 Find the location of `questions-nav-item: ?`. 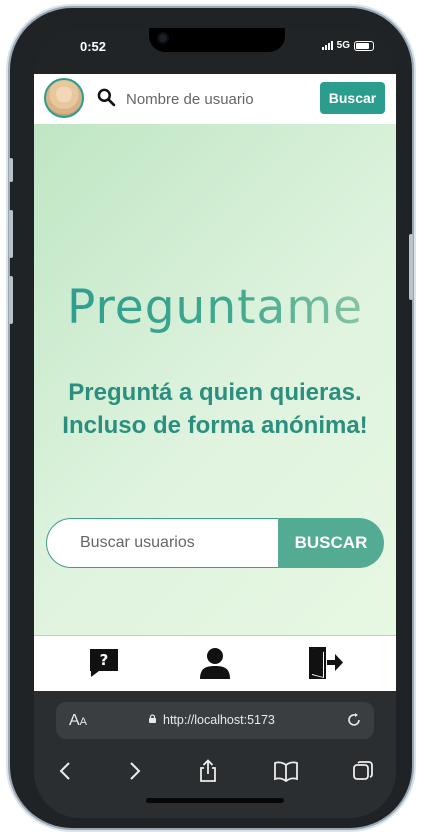

questions-nav-item: ? is located at coordinates (104, 663).